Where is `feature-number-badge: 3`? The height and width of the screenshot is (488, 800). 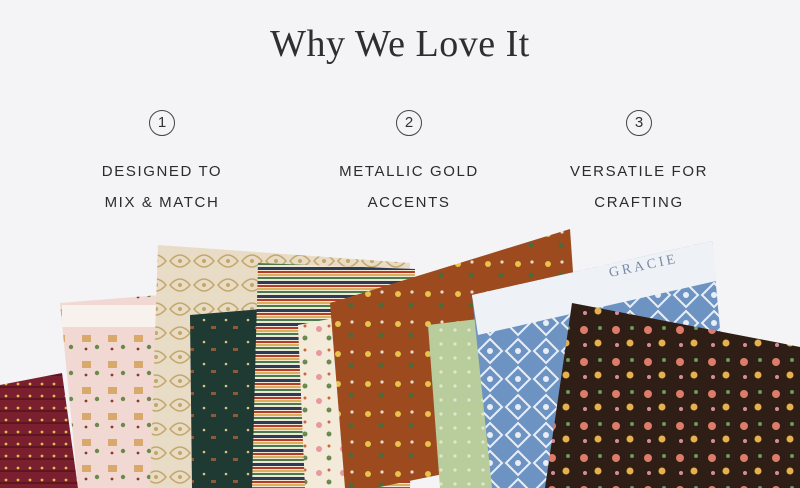
feature-number-badge: 3 is located at coordinates (639, 123).